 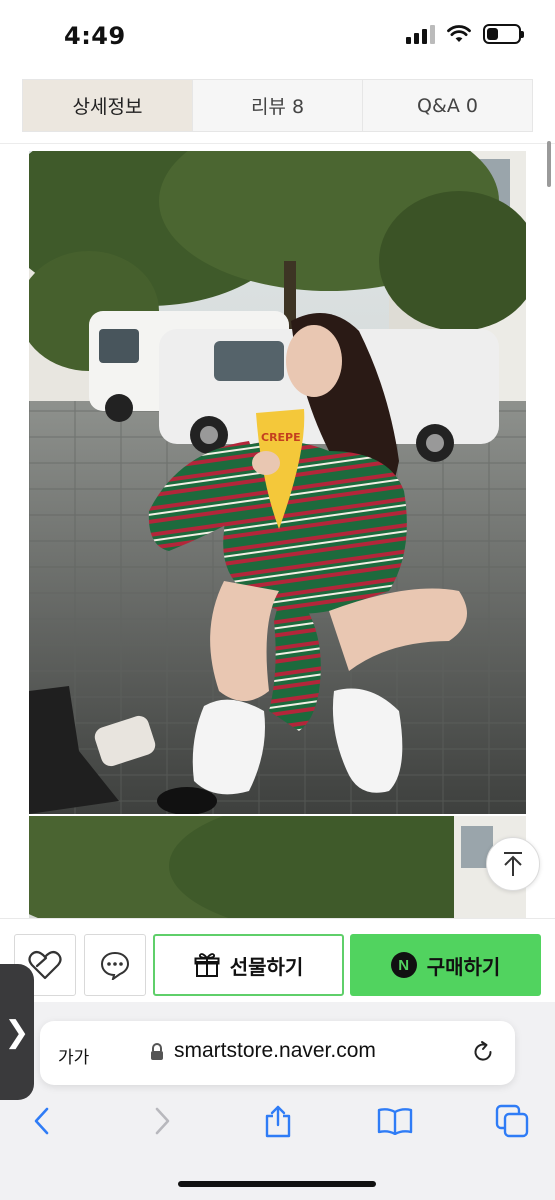 I want to click on gift-button-label: 선물하기, so click(x=266, y=966).